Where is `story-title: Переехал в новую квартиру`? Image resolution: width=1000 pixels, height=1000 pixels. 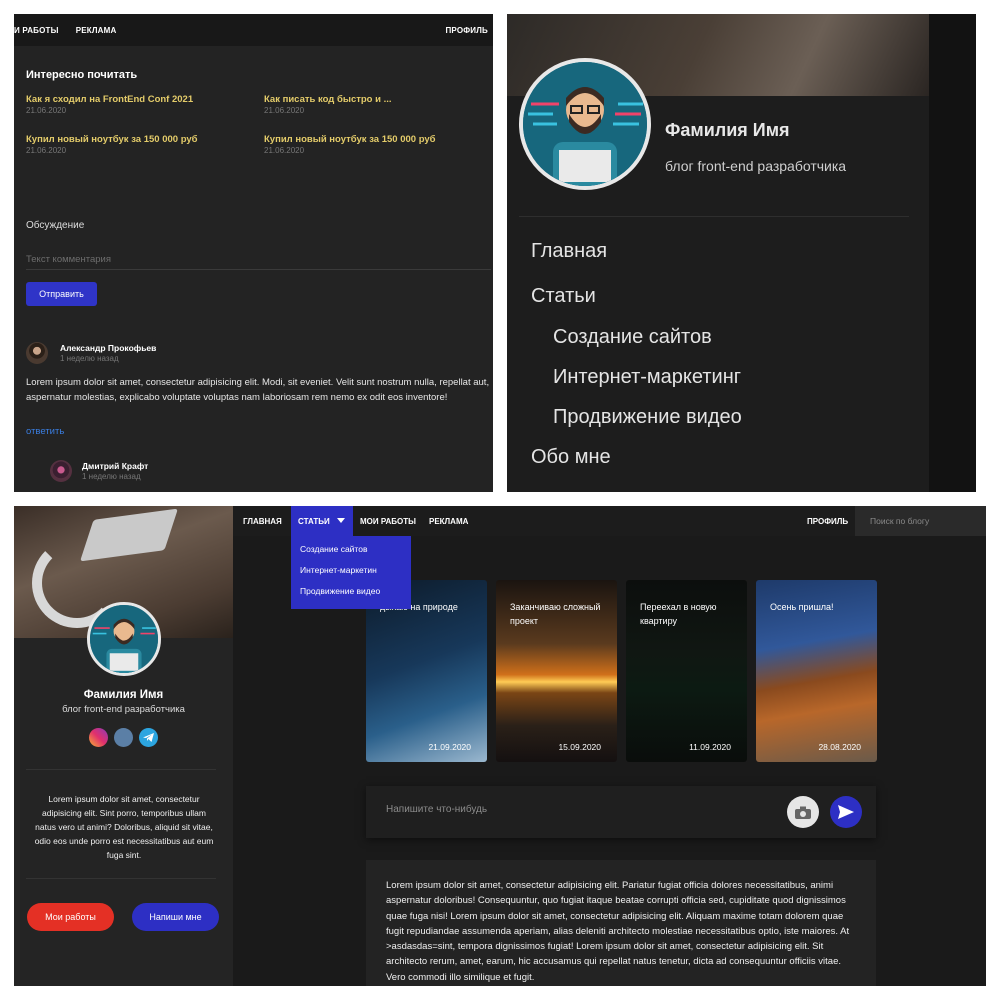
story-title: Переехал в новую квартиру is located at coordinates (678, 614).